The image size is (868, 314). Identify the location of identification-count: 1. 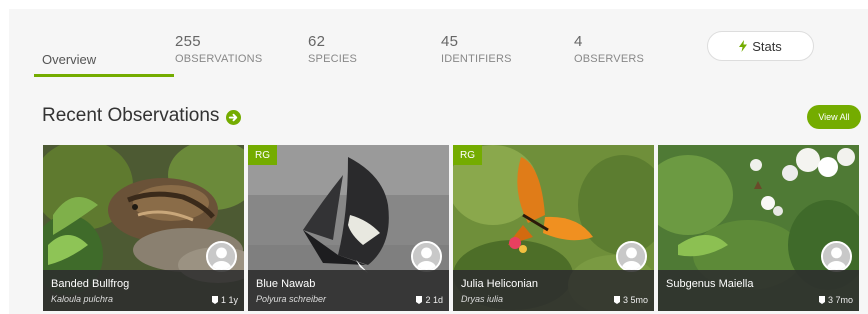
(223, 300).